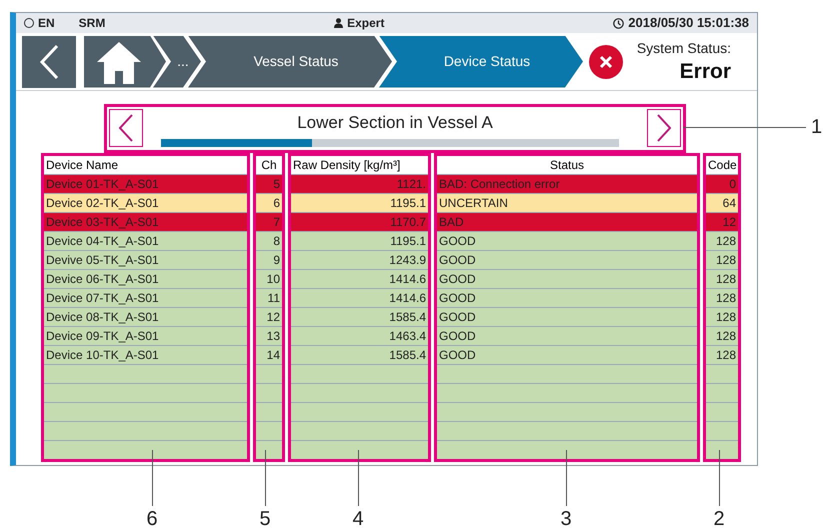  I want to click on table-cell: 7, so click(269, 221).